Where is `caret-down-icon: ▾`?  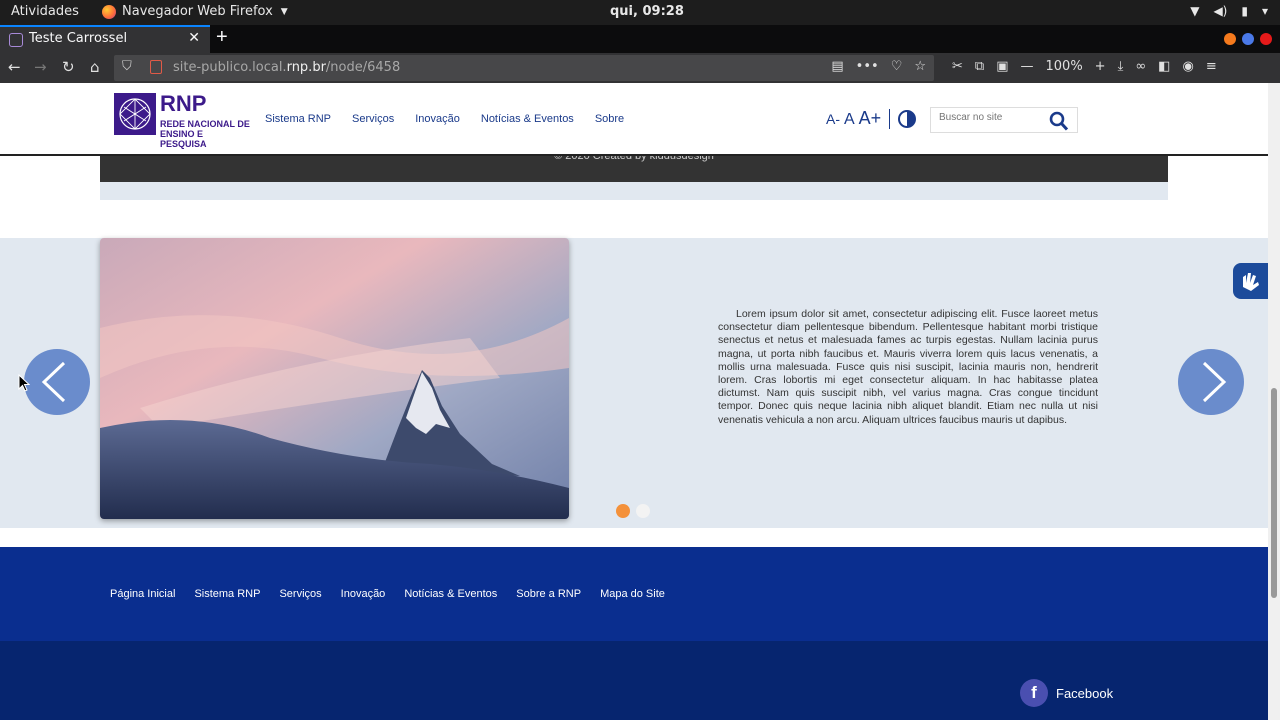 caret-down-icon: ▾ is located at coordinates (1264, 11).